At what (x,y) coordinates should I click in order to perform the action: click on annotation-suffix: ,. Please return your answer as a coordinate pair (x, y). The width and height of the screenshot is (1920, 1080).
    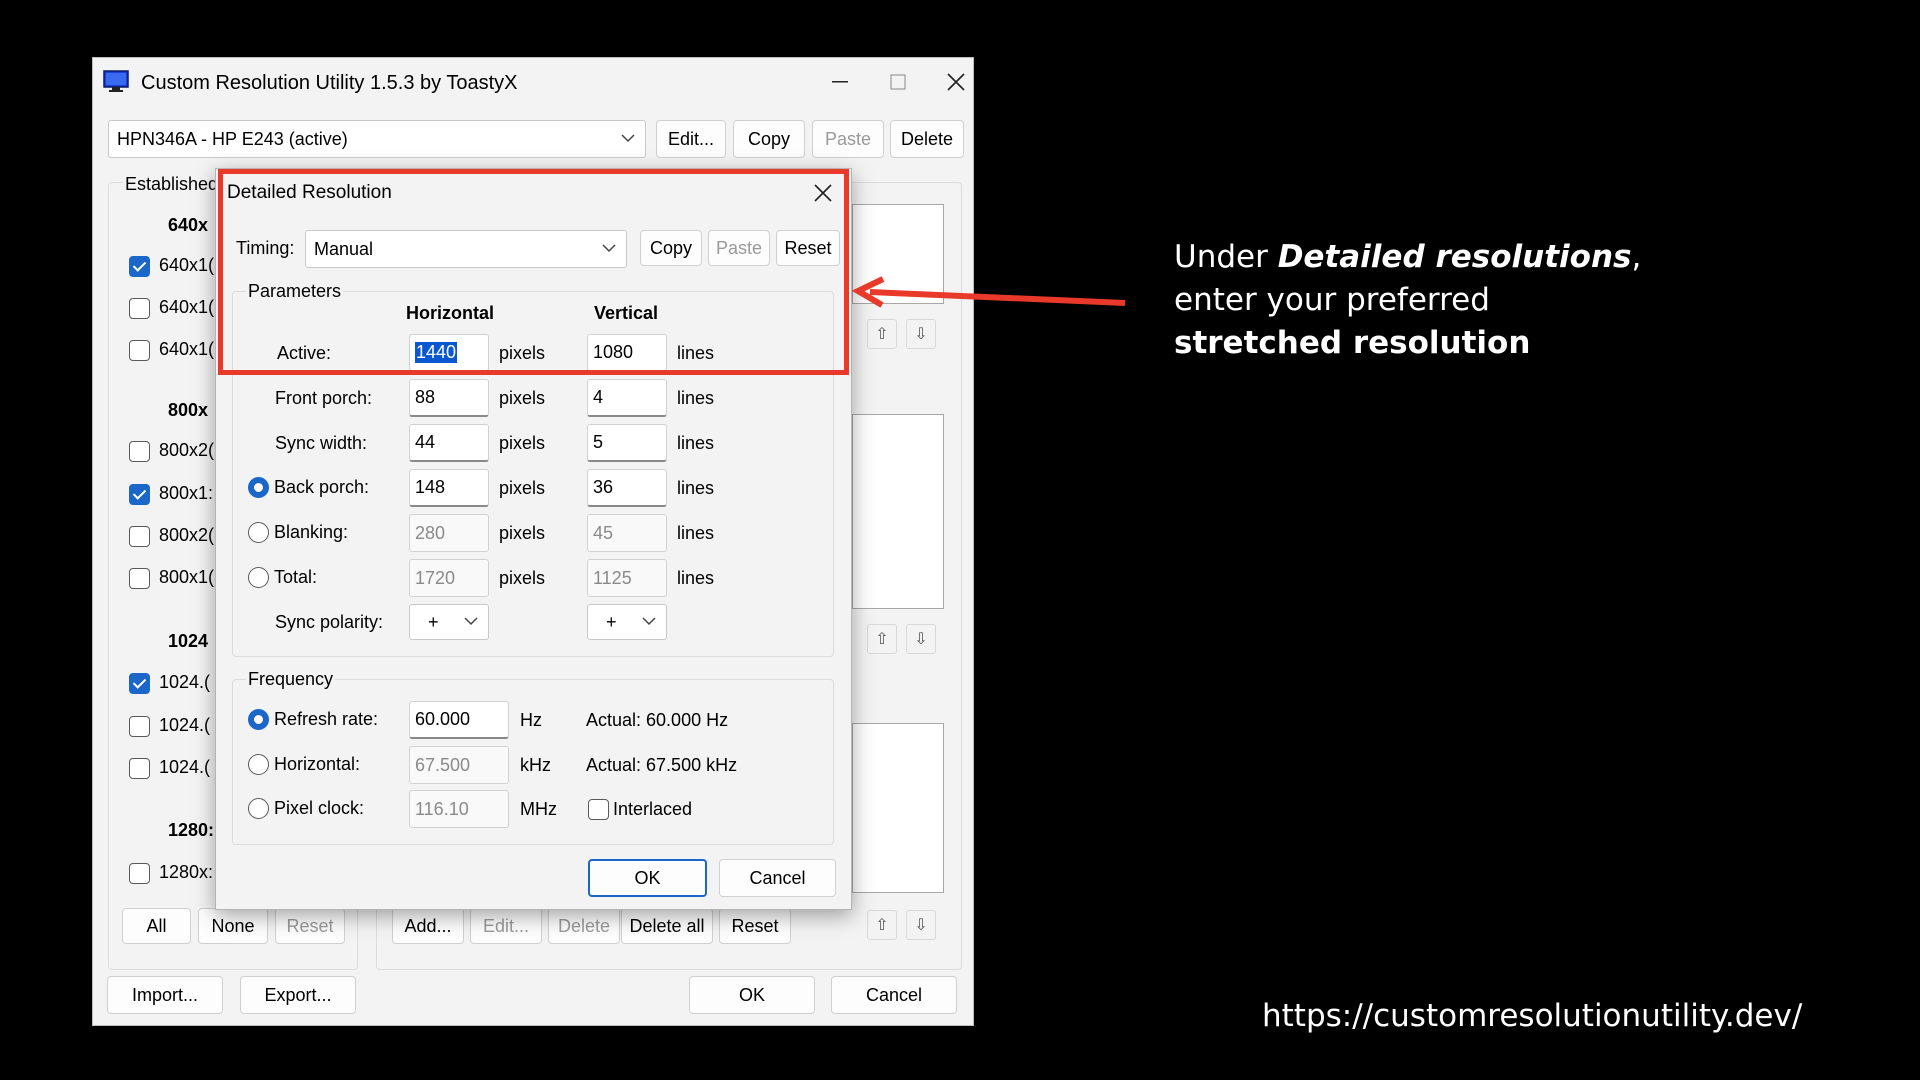
    Looking at the image, I should click on (1636, 257).